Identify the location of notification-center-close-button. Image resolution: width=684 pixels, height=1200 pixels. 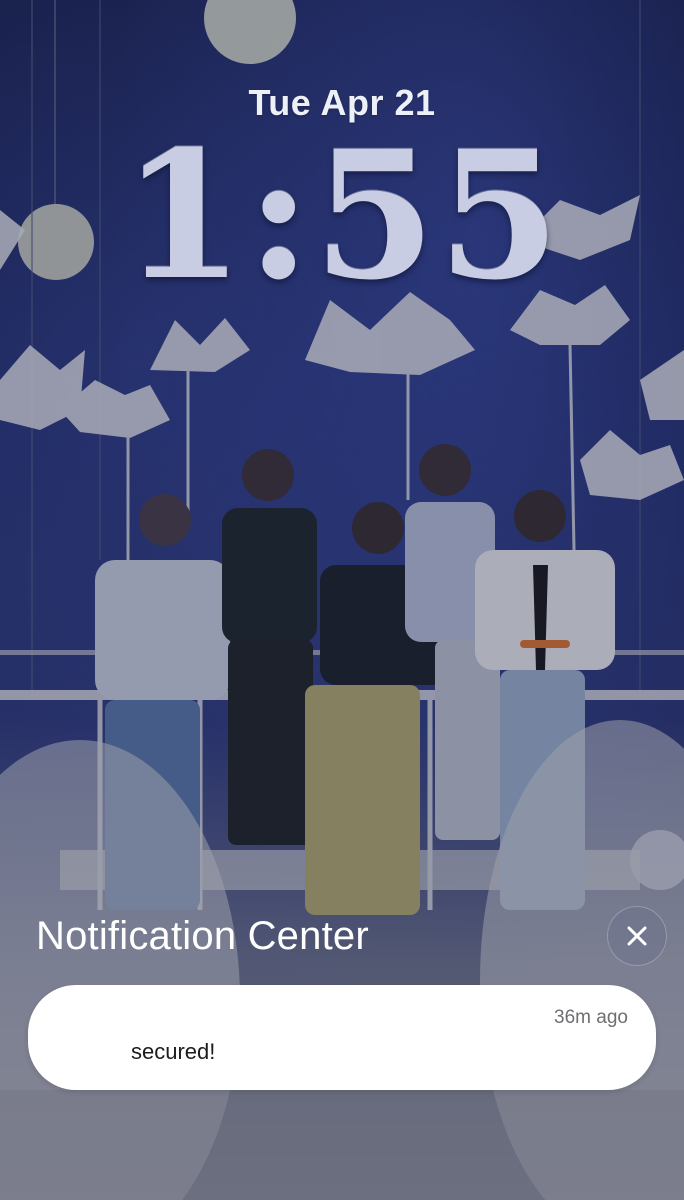
(637, 936).